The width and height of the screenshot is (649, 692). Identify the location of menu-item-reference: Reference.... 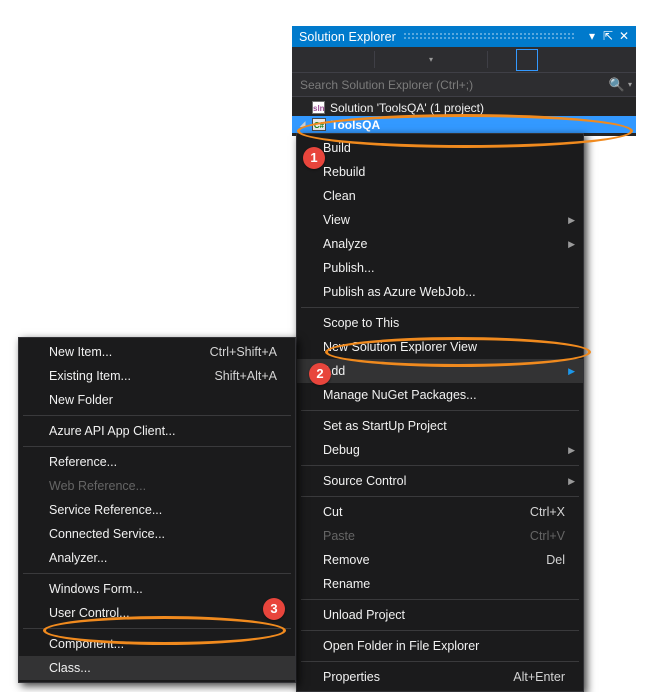
(157, 462).